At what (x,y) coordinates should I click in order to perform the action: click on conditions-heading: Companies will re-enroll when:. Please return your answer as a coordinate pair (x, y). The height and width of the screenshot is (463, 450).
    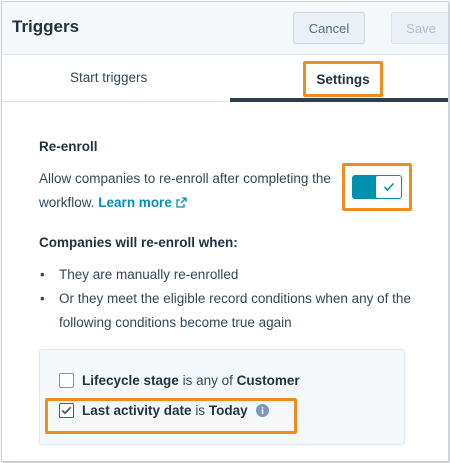
    Looking at the image, I should click on (138, 242).